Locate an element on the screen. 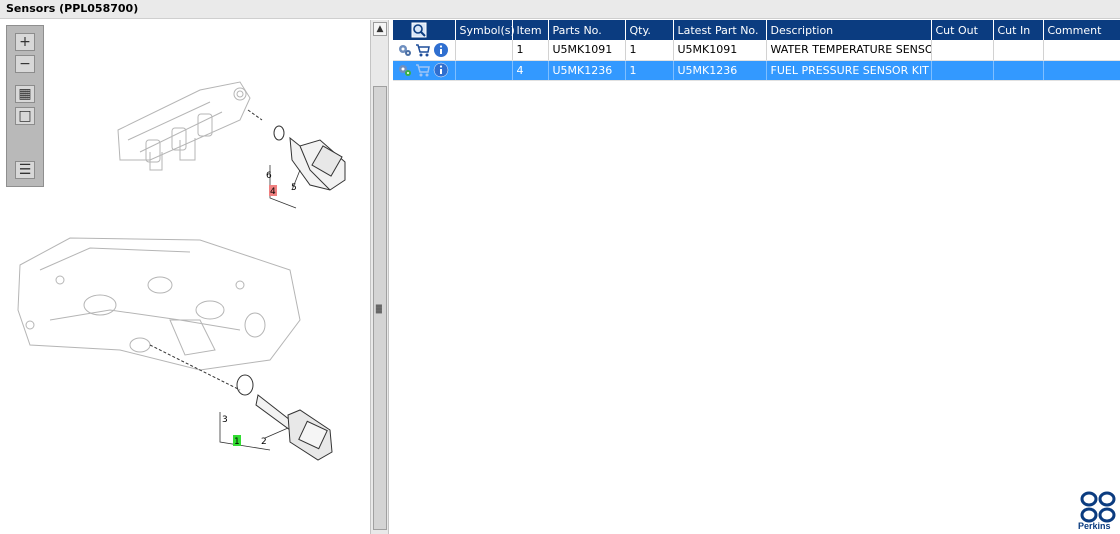 This screenshot has width=1120, height=534. cell-parts-no: U5MK1236 is located at coordinates (587, 70).